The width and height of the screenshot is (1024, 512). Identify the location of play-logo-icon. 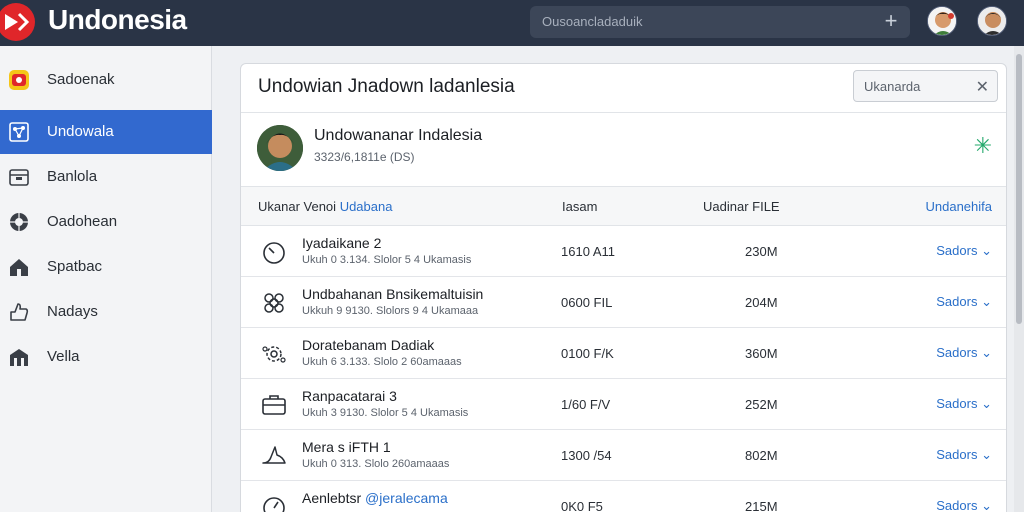
(19, 22).